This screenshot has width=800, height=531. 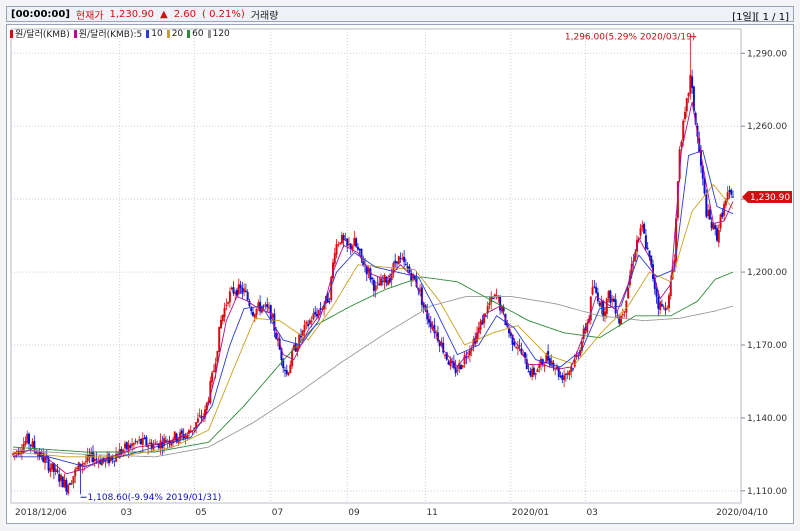 I want to click on high-annotation: 1,296.00(5.29% 2020/03/19), so click(x=630, y=38).